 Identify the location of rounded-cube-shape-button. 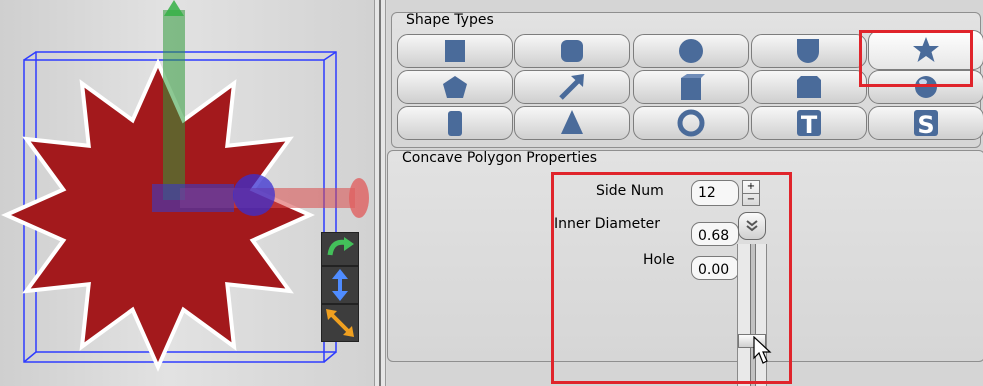
(572, 51).